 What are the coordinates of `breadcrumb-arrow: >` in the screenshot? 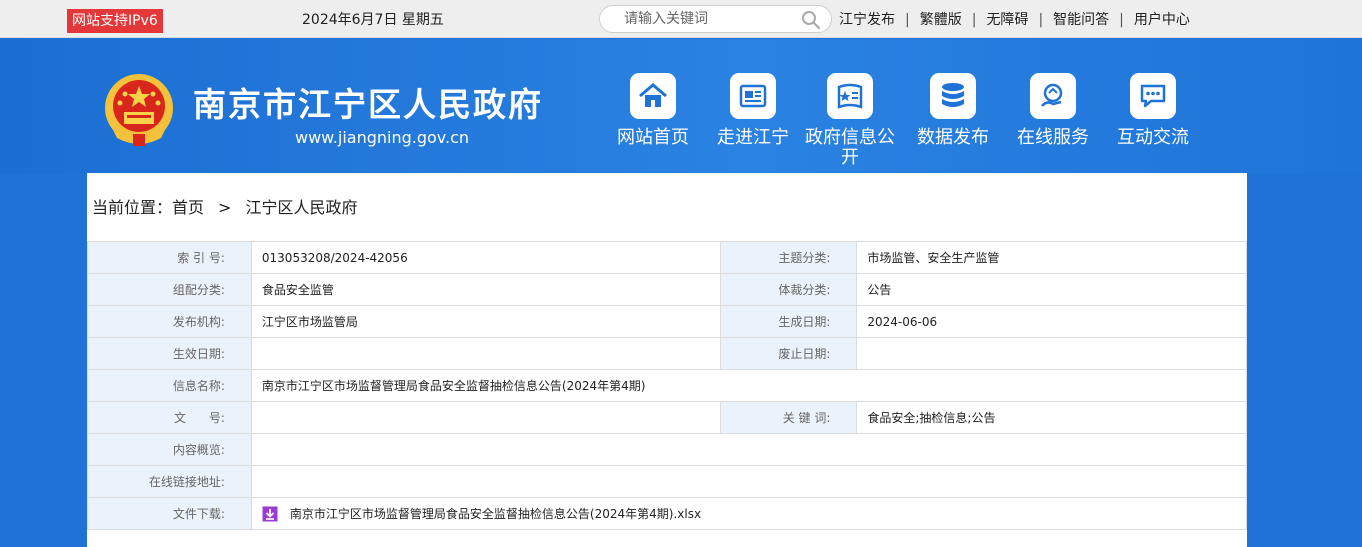 It's located at (225, 207).